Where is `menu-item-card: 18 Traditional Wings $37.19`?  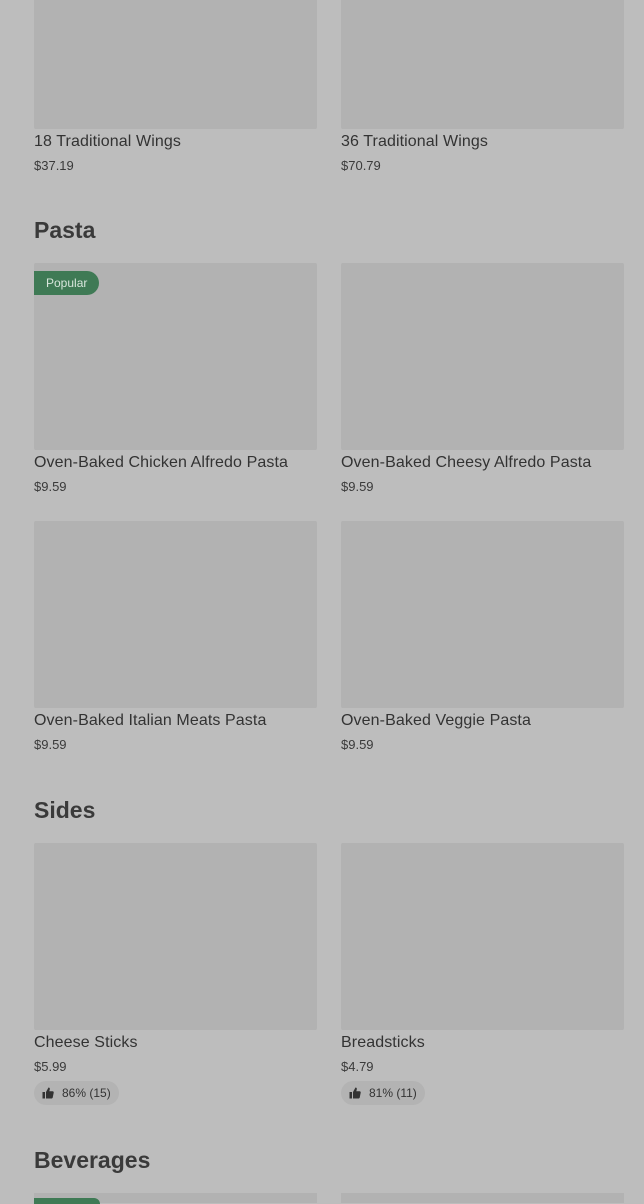 menu-item-card: 18 Traditional Wings $37.19 is located at coordinates (175, 86).